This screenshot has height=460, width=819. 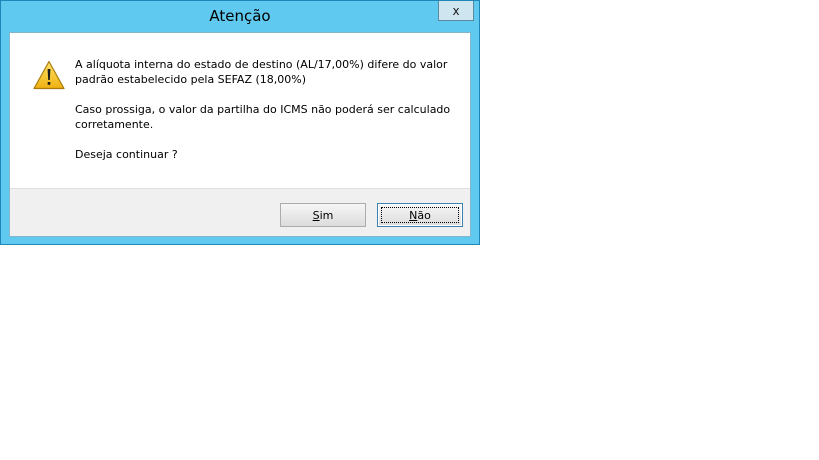 I want to click on yes-button-label: Sim, so click(x=323, y=215).